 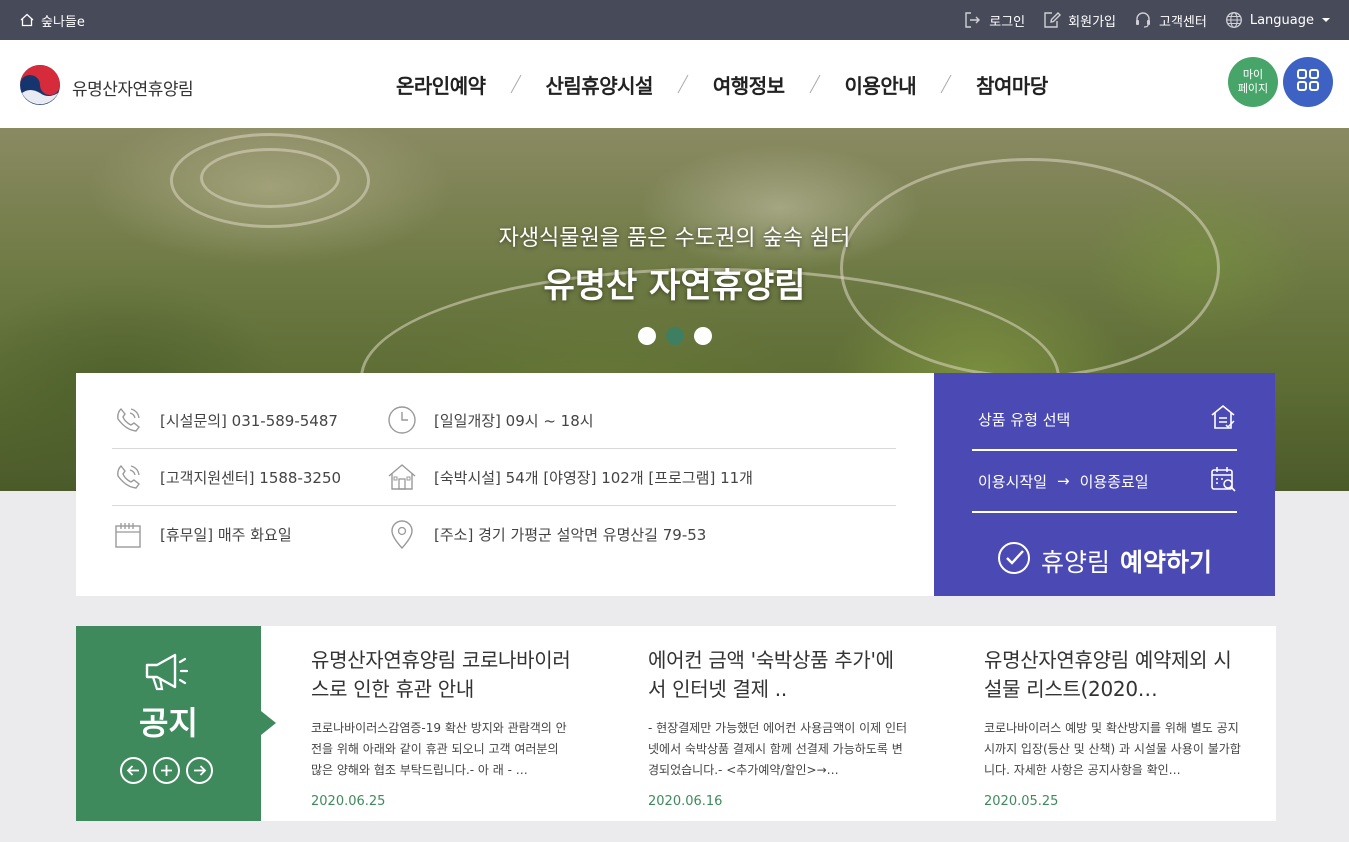 What do you see at coordinates (685, 801) in the screenshot?
I see `notice-item-date: 2020.06.16` at bounding box center [685, 801].